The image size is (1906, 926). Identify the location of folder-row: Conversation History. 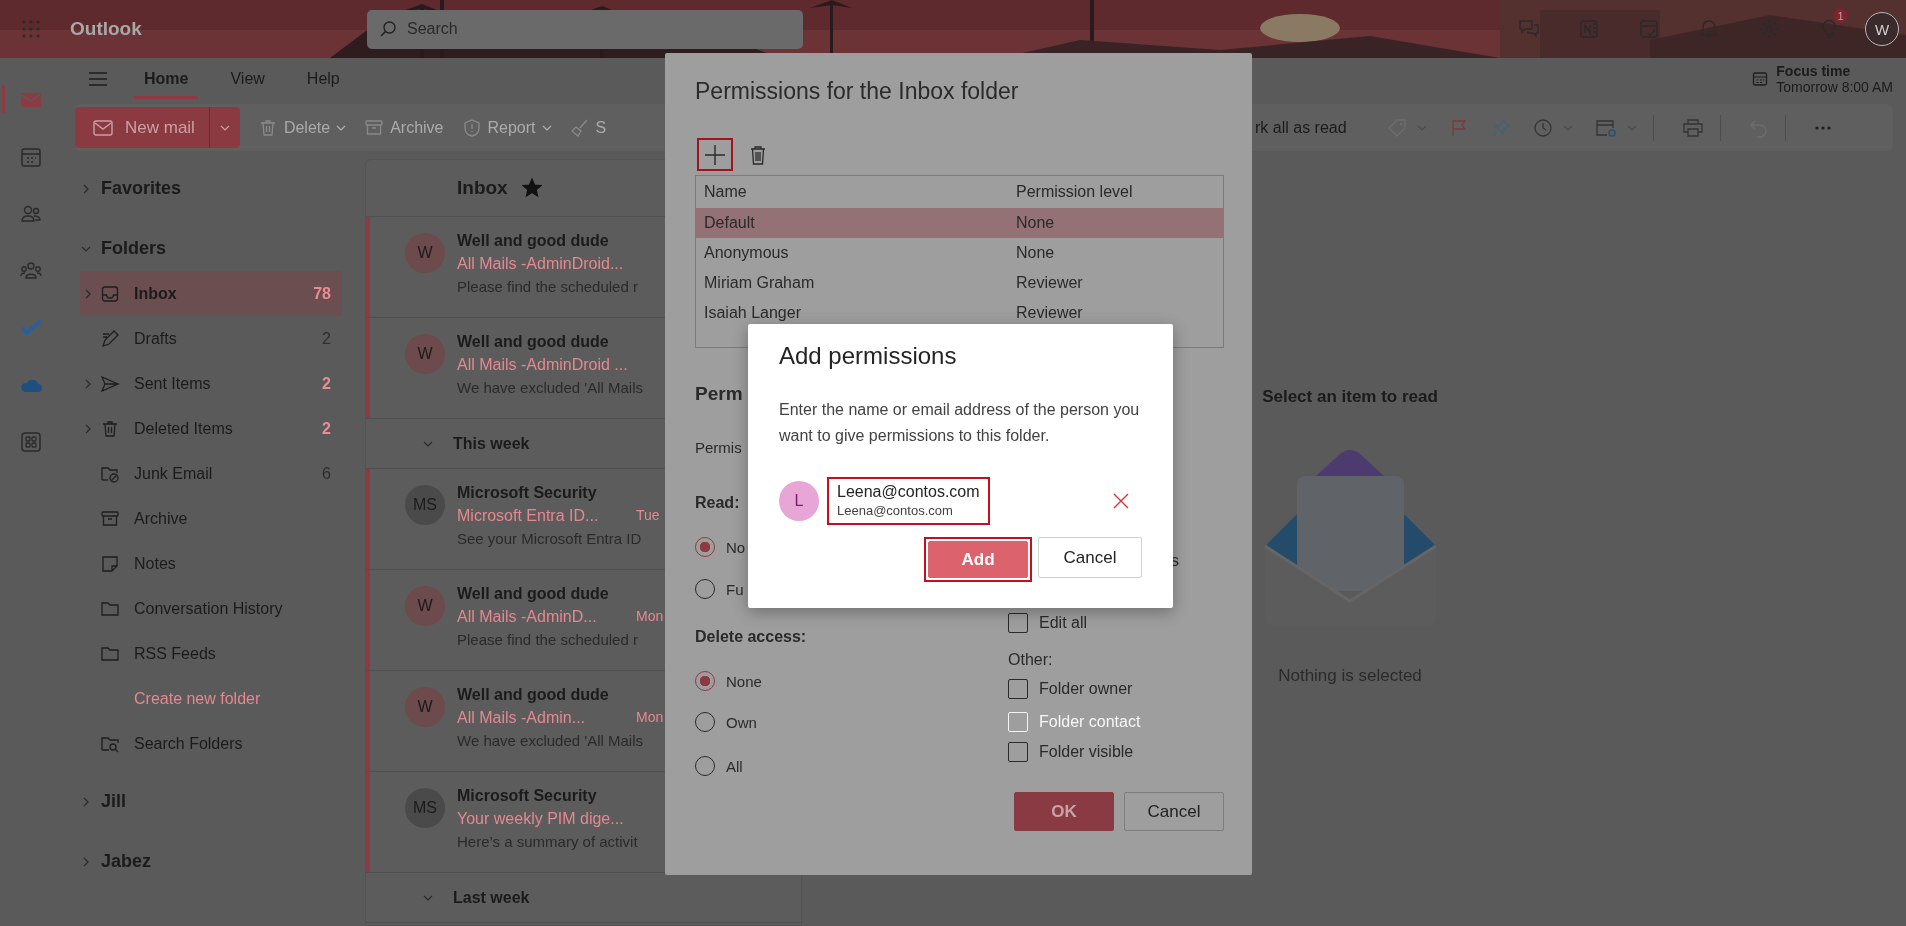
(211, 608).